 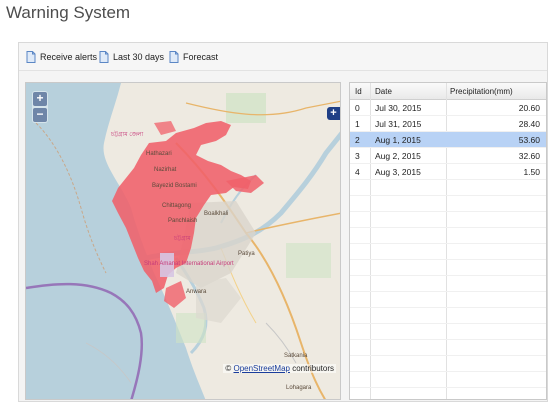 What do you see at coordinates (448, 172) in the screenshot?
I see `table-row: 4 Aug 3, 2015 1.50` at bounding box center [448, 172].